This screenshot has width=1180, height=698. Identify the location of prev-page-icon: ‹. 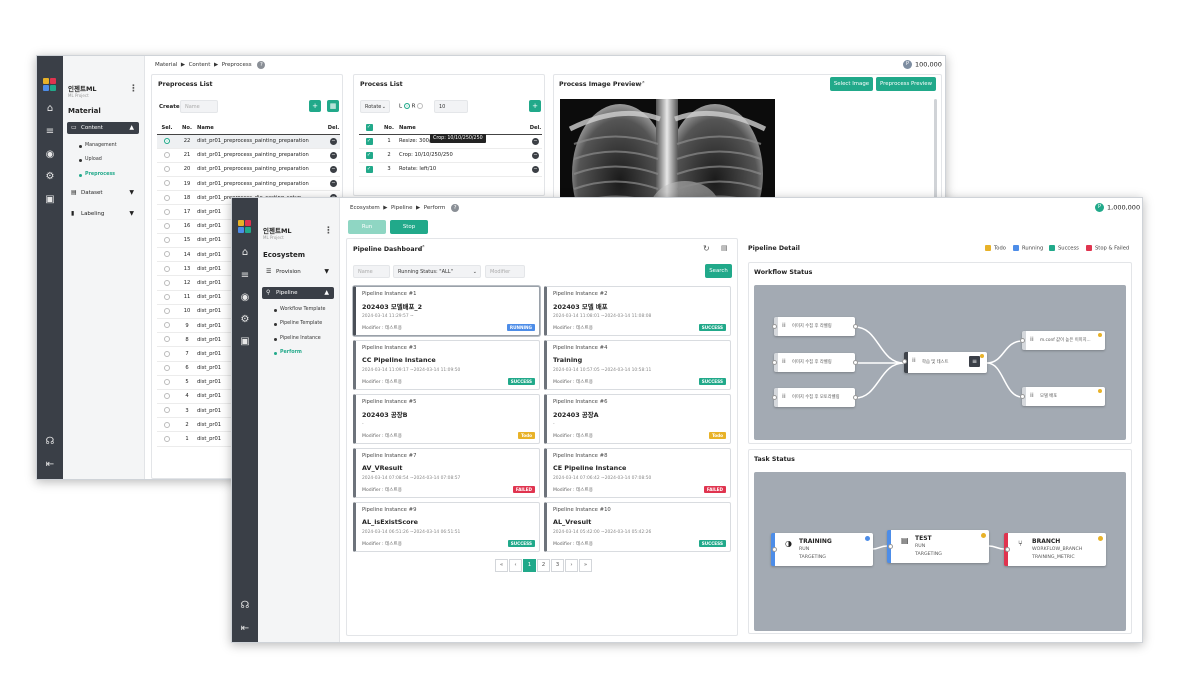
(515, 565).